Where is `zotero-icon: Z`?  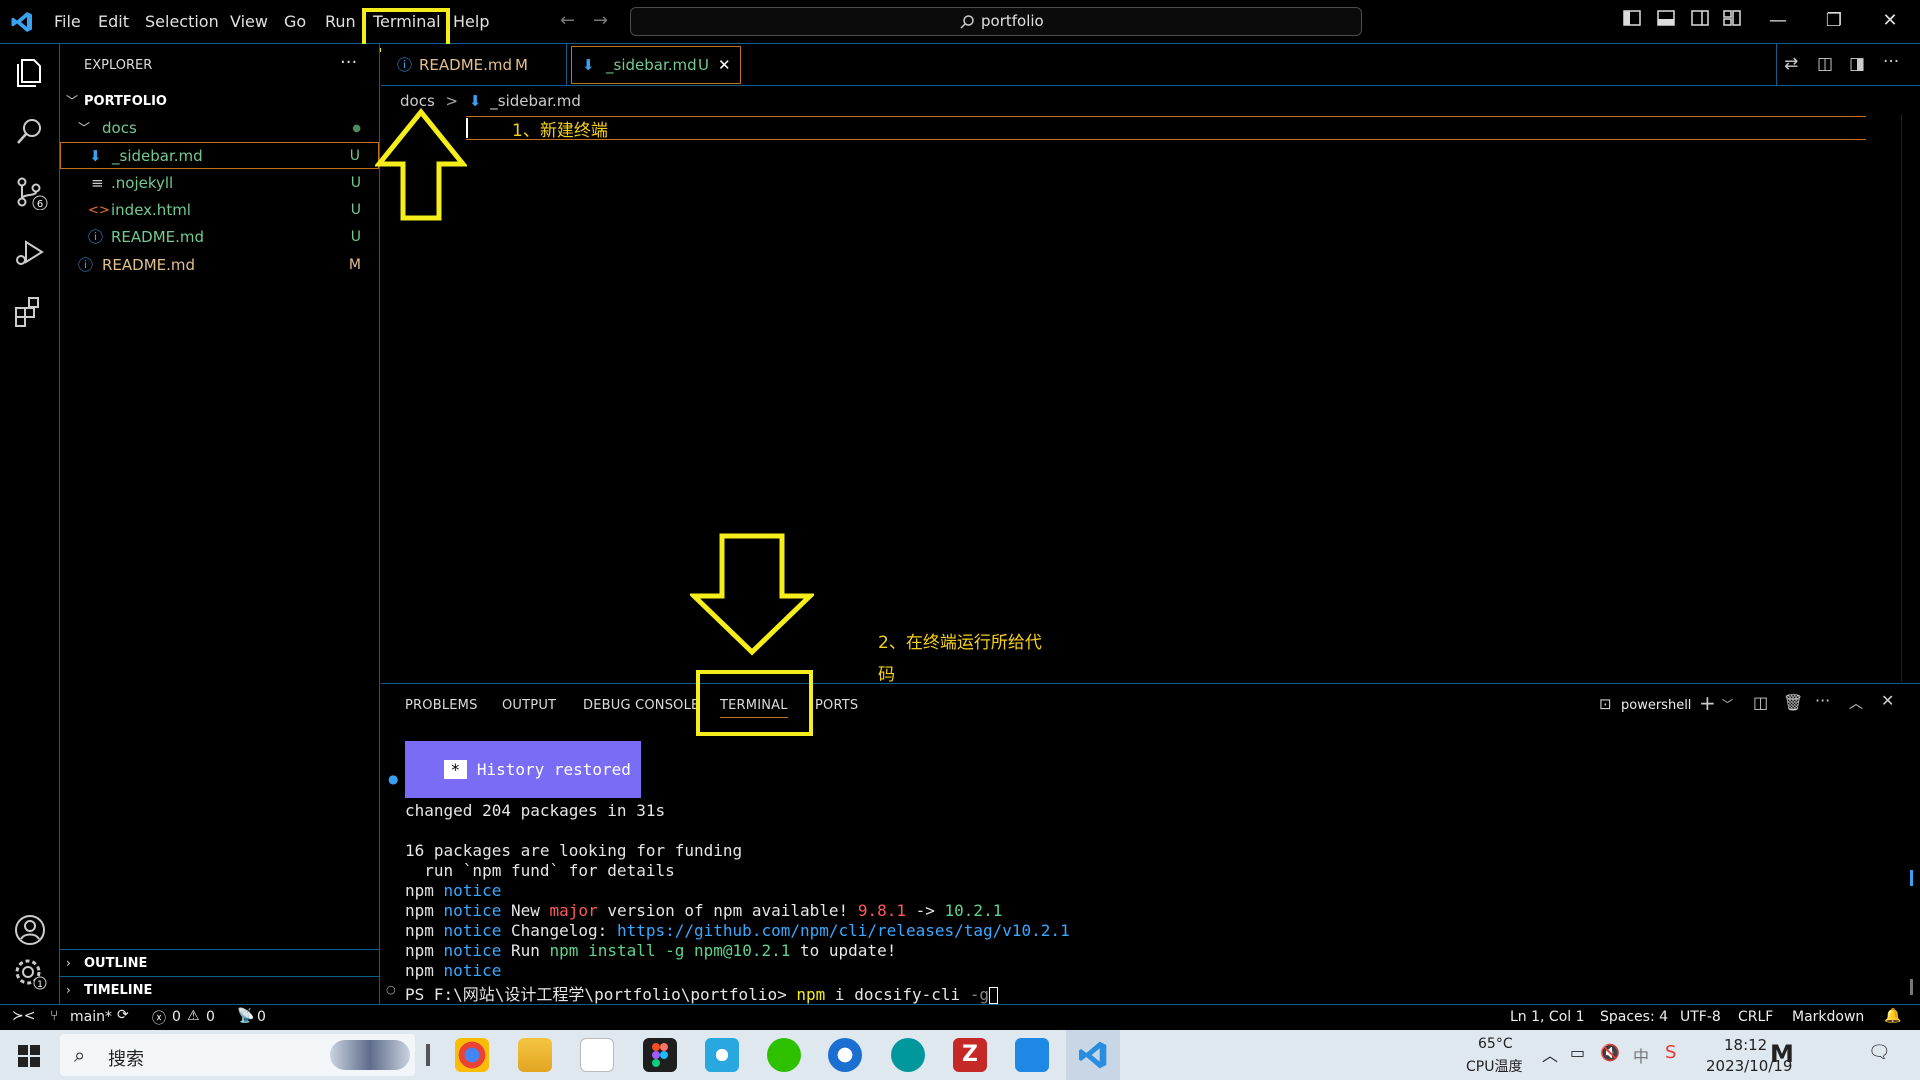 zotero-icon: Z is located at coordinates (970, 1055).